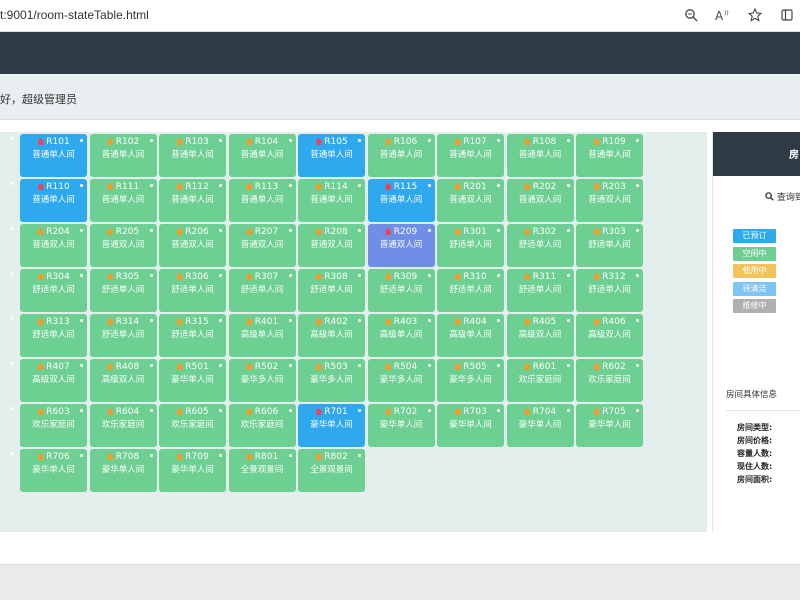 Image resolution: width=800 pixels, height=600 pixels. What do you see at coordinates (53, 200) in the screenshot?
I see `room-card: R110 普通单人间` at bounding box center [53, 200].